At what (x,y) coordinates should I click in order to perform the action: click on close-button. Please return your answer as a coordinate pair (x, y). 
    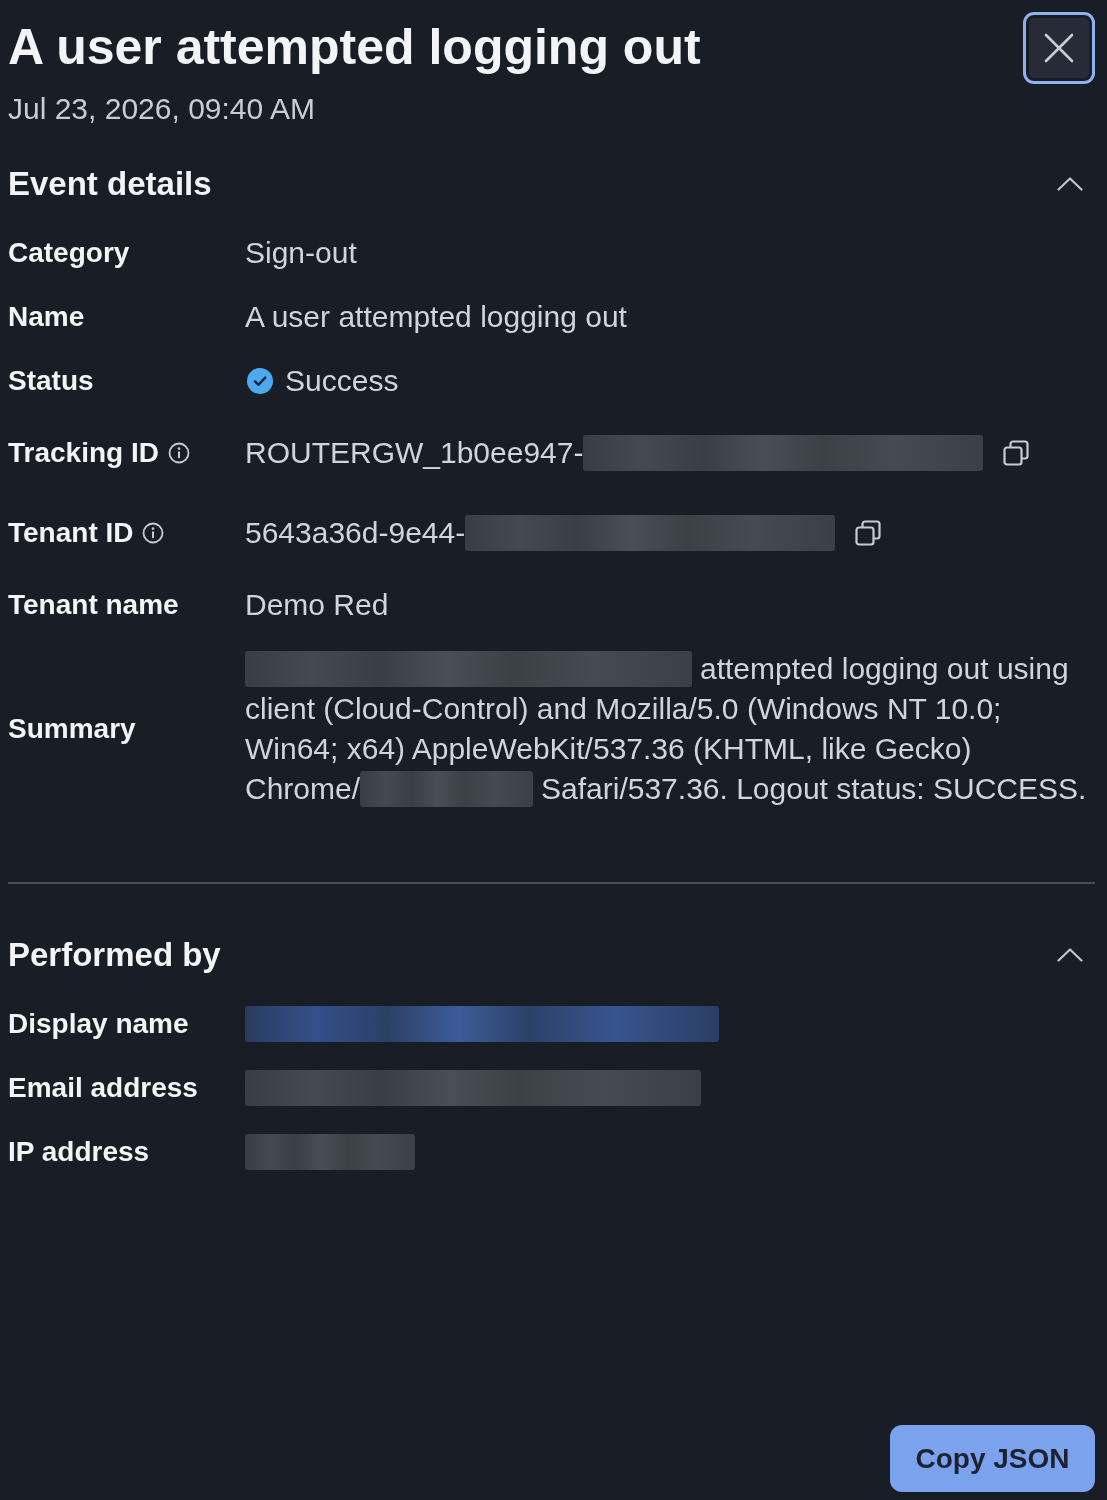
    Looking at the image, I should click on (1059, 48).